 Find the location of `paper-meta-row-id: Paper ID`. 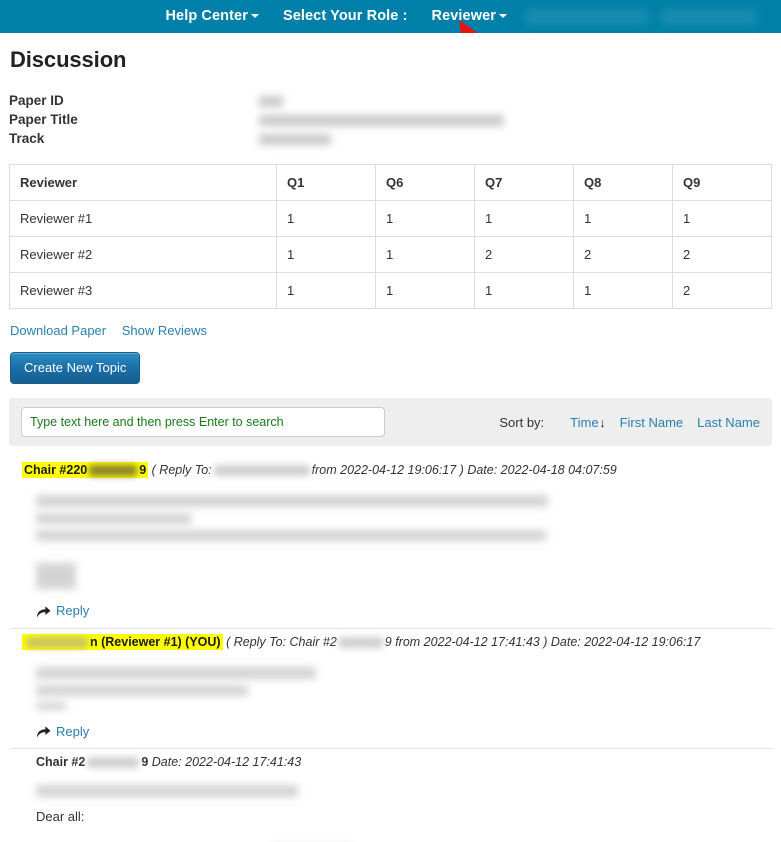

paper-meta-row-id: Paper ID is located at coordinates (390, 100).